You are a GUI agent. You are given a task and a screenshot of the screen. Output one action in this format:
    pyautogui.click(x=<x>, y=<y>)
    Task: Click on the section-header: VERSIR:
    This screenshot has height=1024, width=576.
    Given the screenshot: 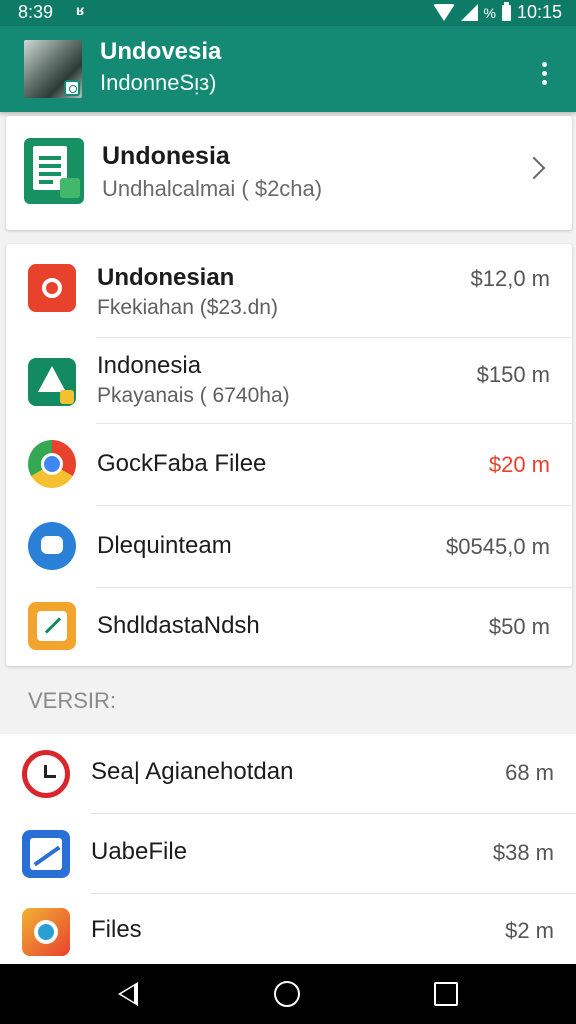 What is the action you would take?
    pyautogui.click(x=72, y=700)
    